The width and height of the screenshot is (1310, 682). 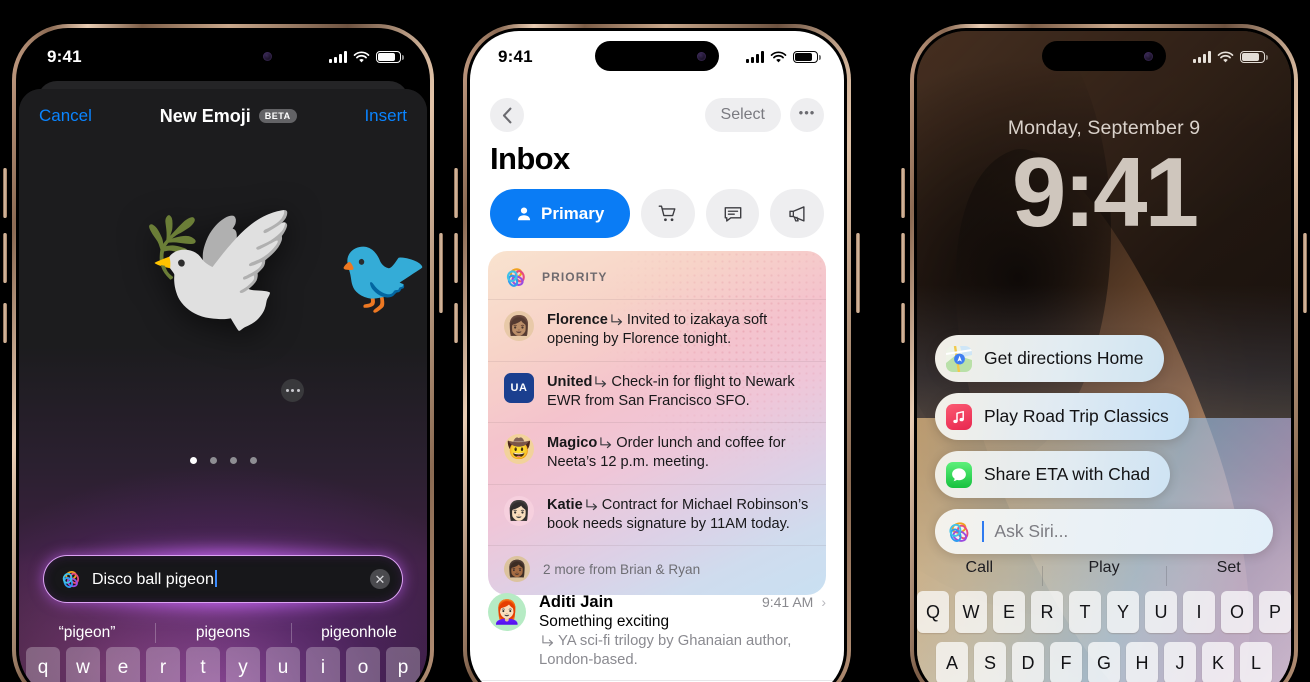 What do you see at coordinates (1228, 576) in the screenshot?
I see `prediction-2: Set` at bounding box center [1228, 576].